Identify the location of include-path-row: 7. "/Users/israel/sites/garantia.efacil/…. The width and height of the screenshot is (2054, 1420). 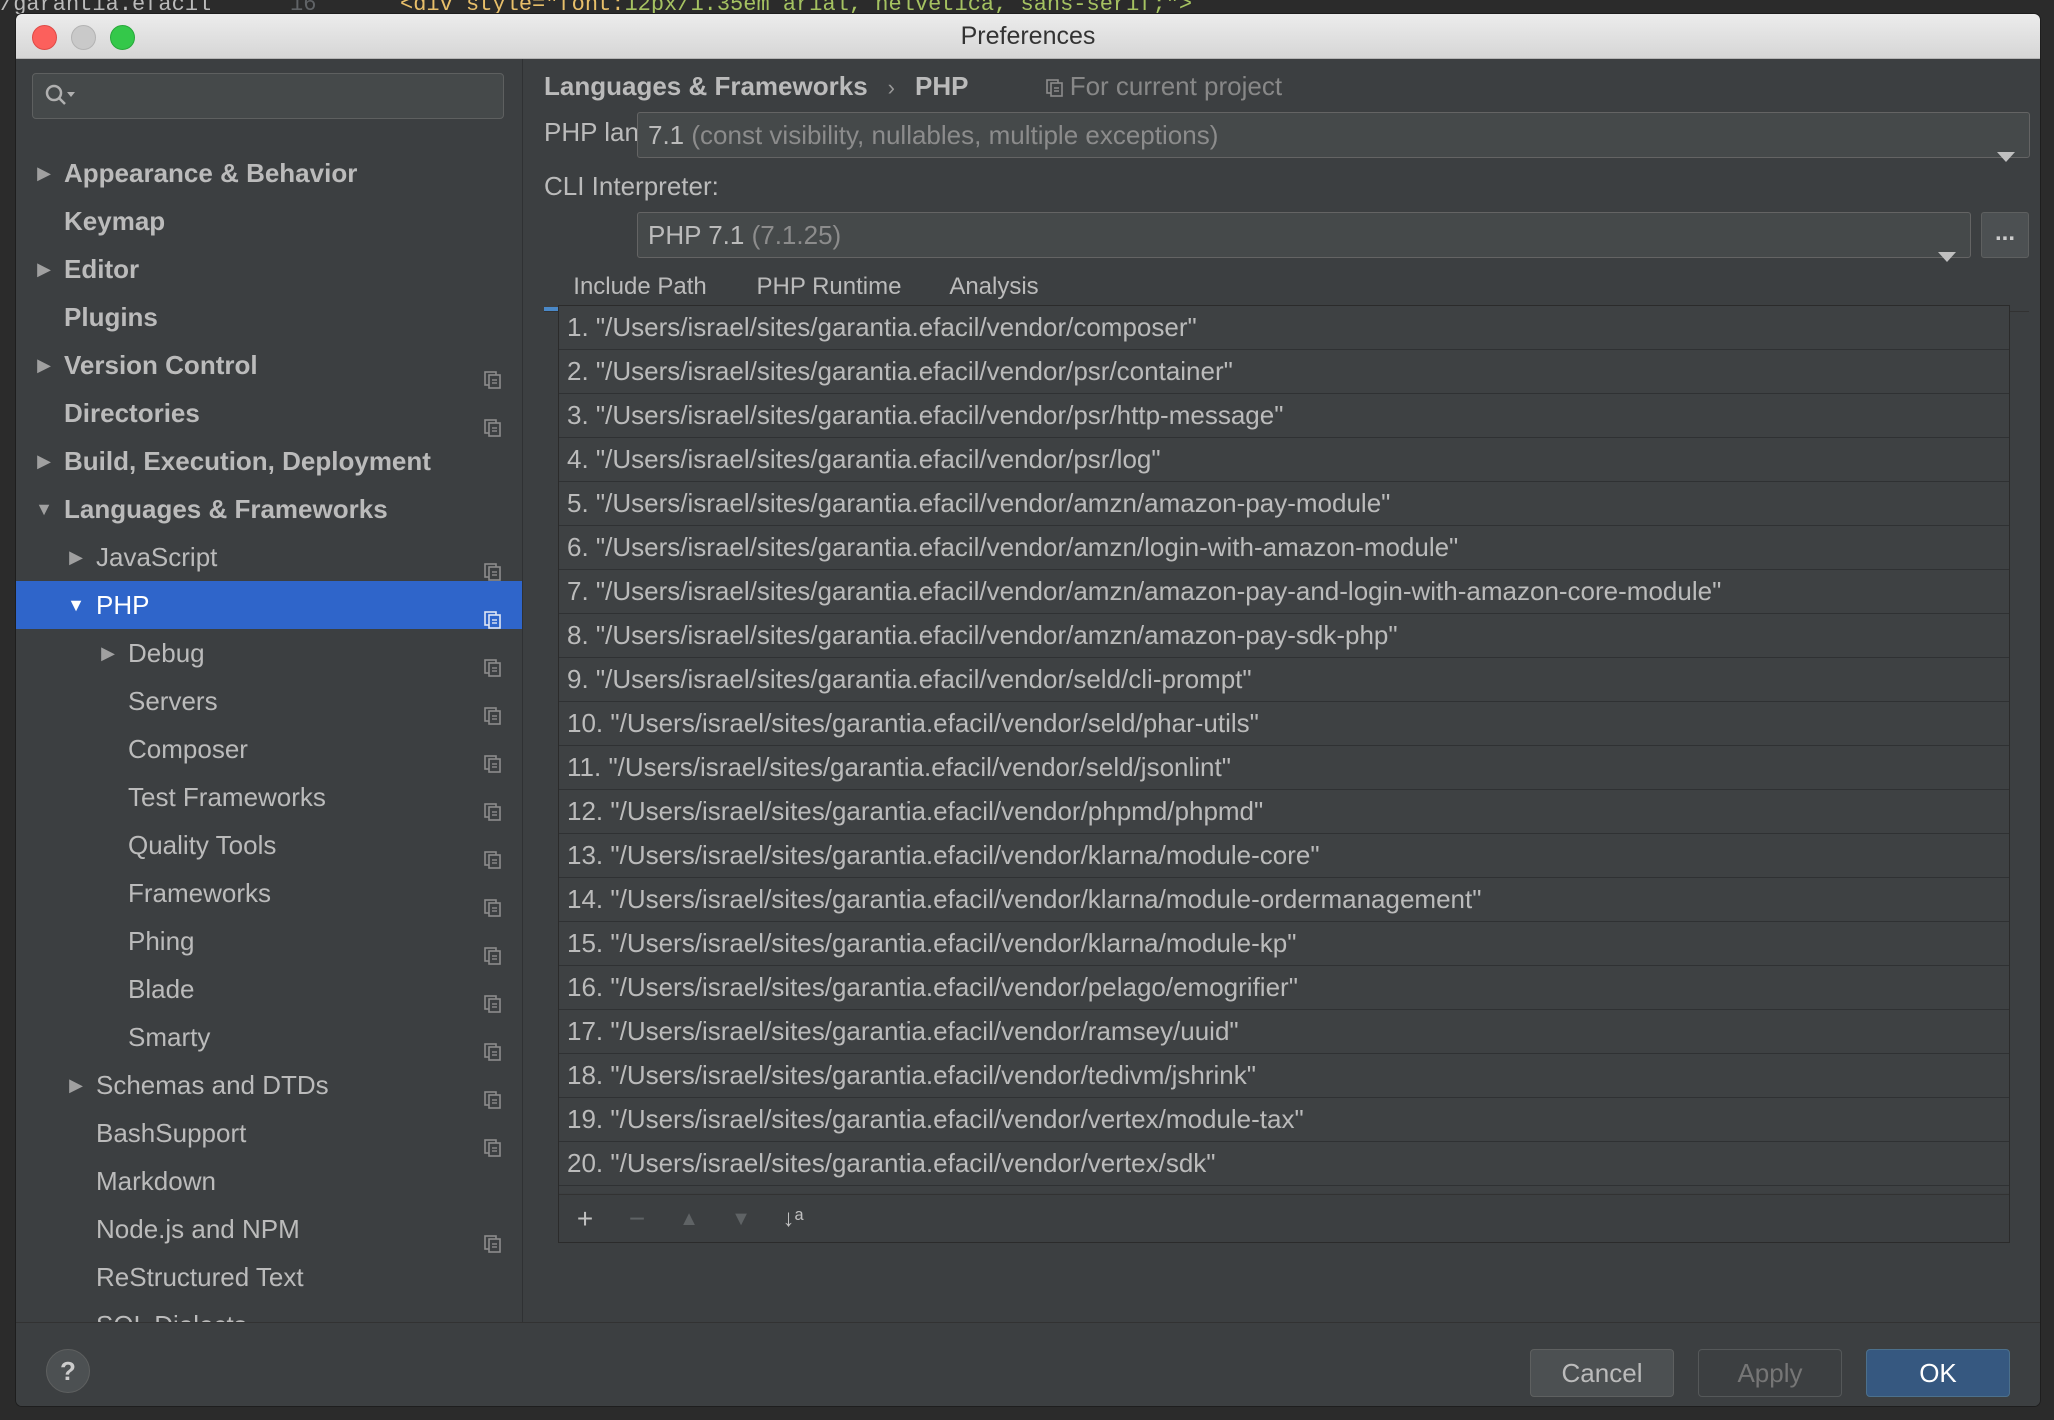
(1284, 592).